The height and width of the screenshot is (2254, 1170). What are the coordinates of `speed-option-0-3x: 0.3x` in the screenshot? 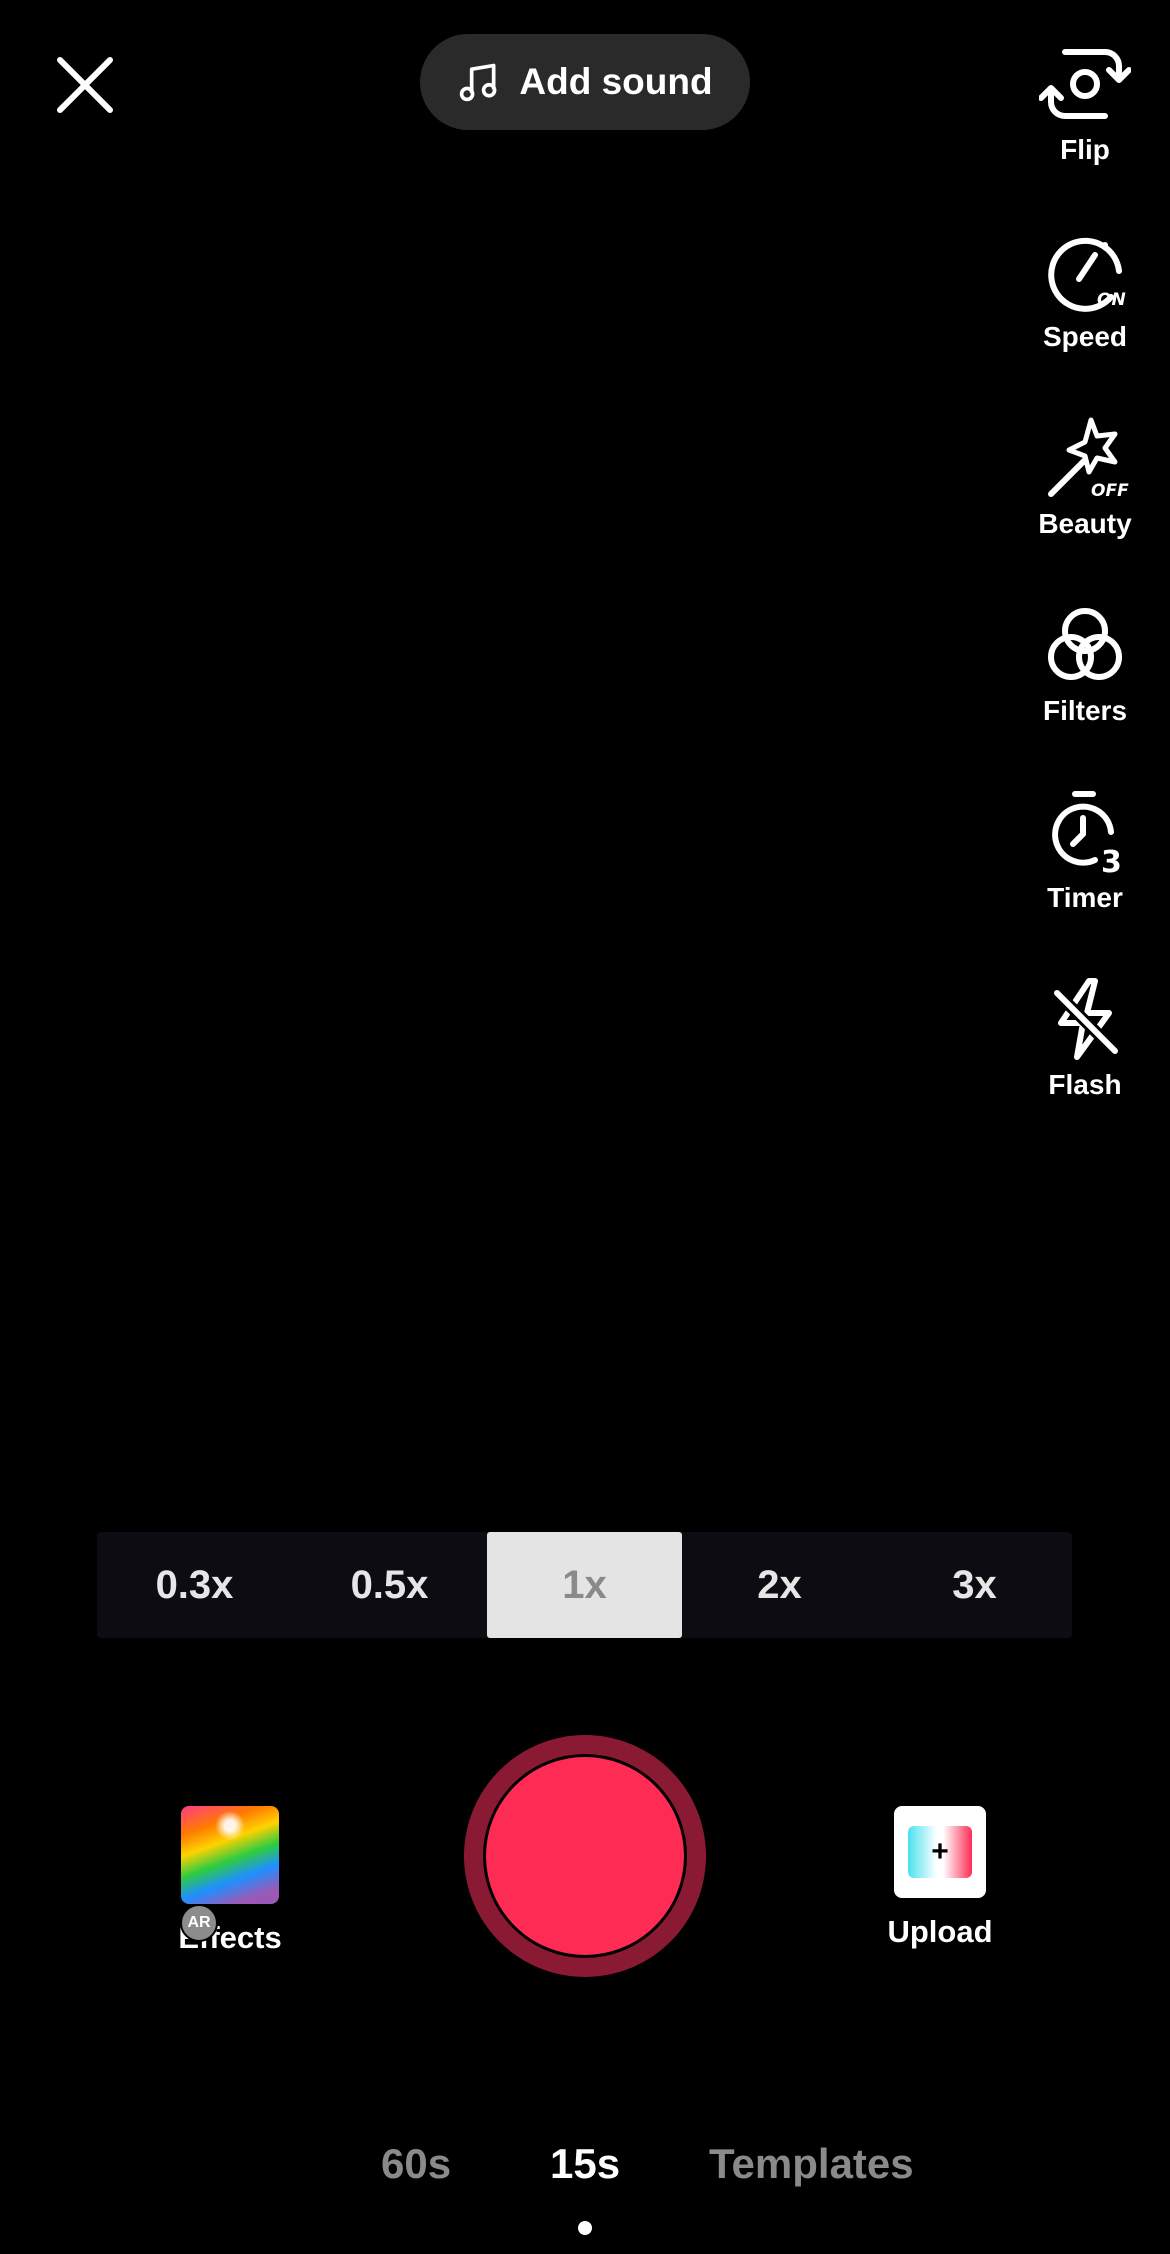 It's located at (194, 1585).